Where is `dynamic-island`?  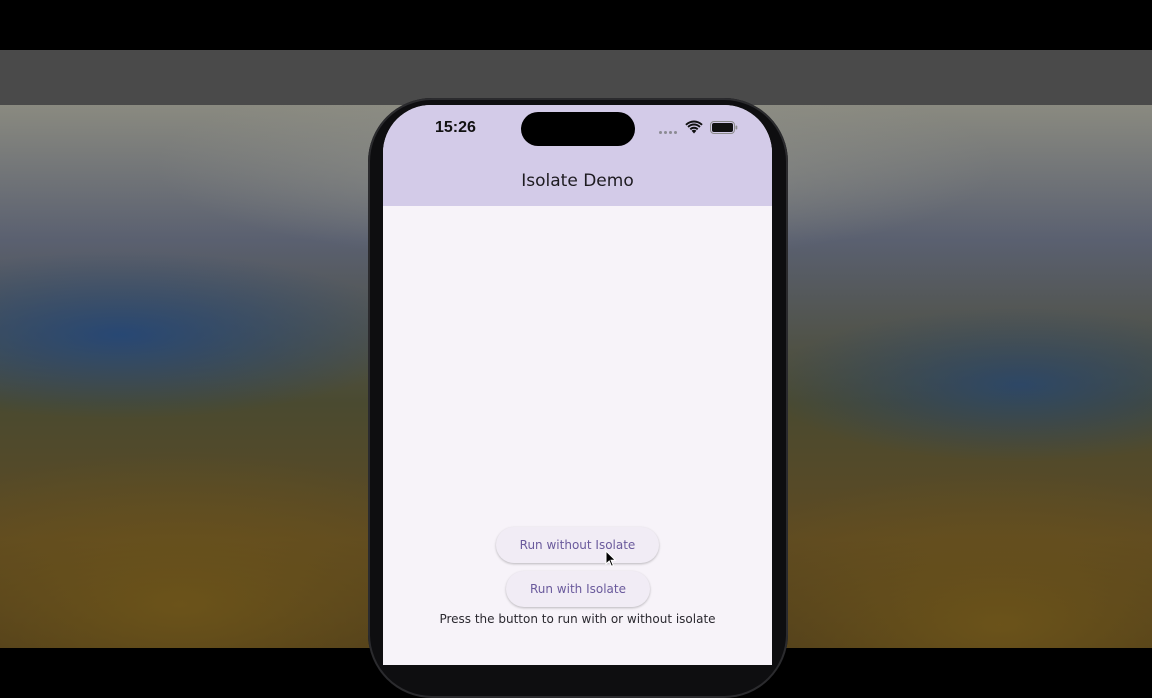 dynamic-island is located at coordinates (578, 129).